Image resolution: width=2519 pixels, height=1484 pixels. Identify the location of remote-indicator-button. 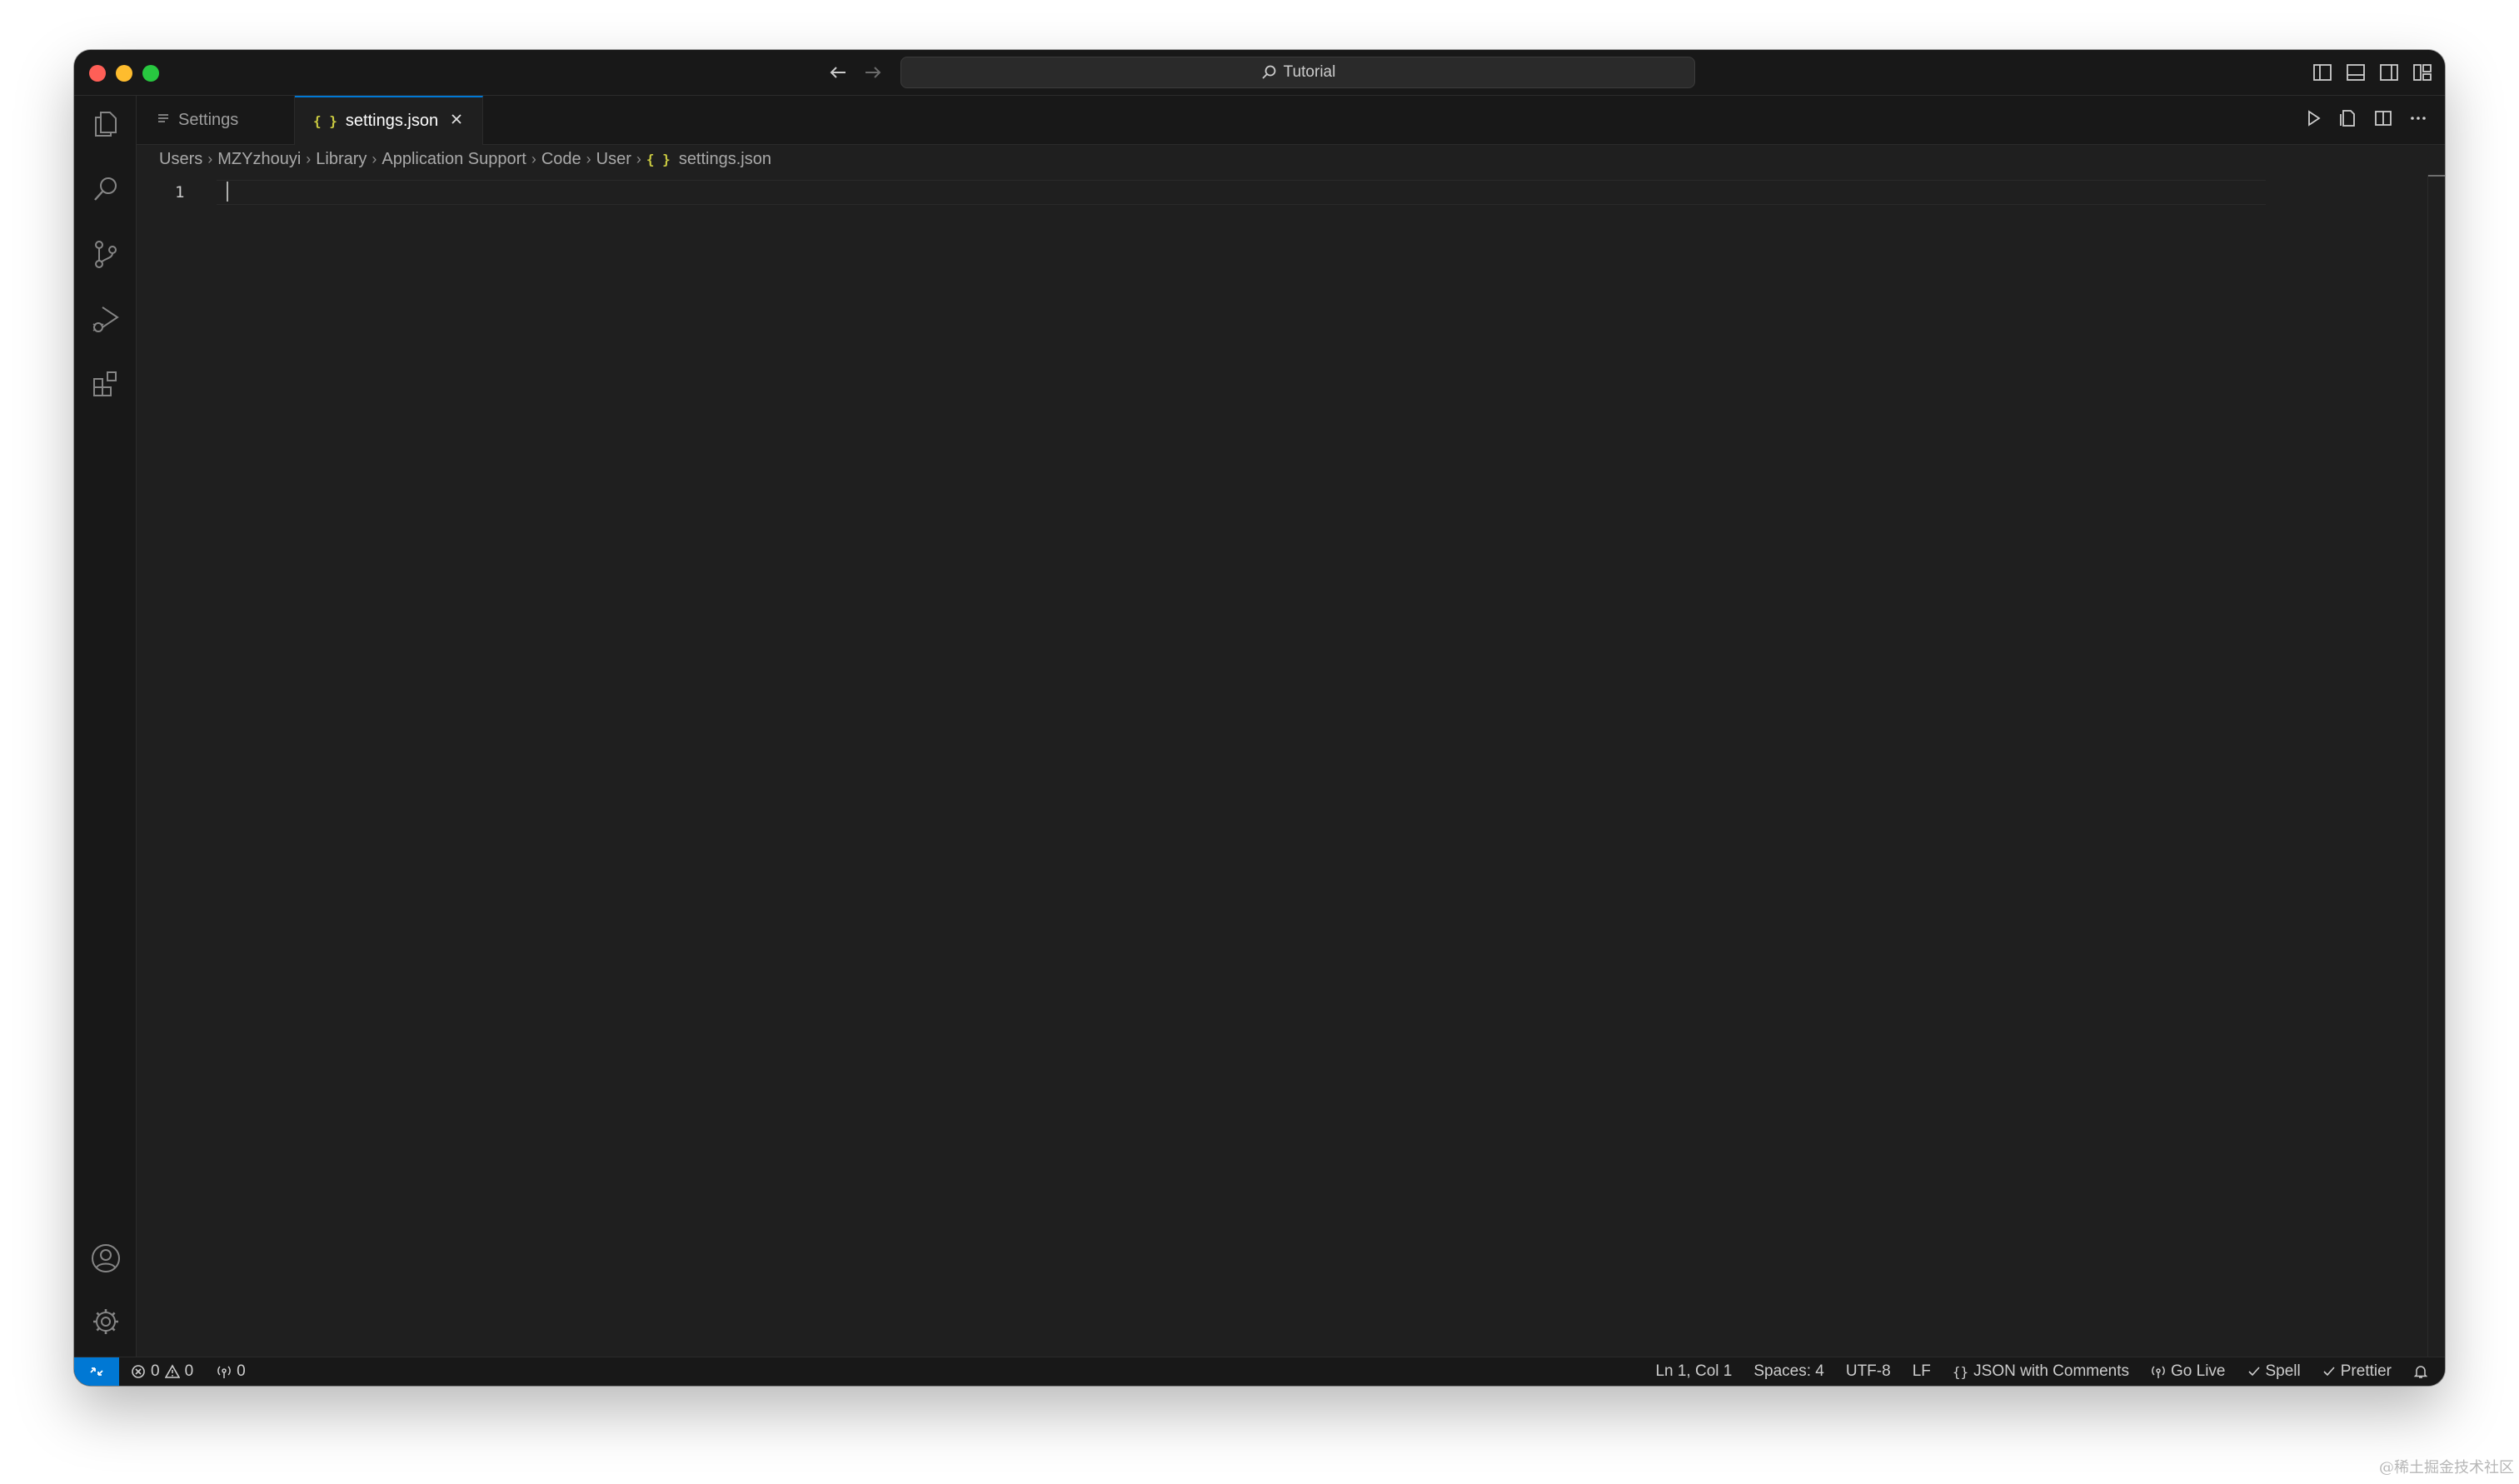
(96, 1371).